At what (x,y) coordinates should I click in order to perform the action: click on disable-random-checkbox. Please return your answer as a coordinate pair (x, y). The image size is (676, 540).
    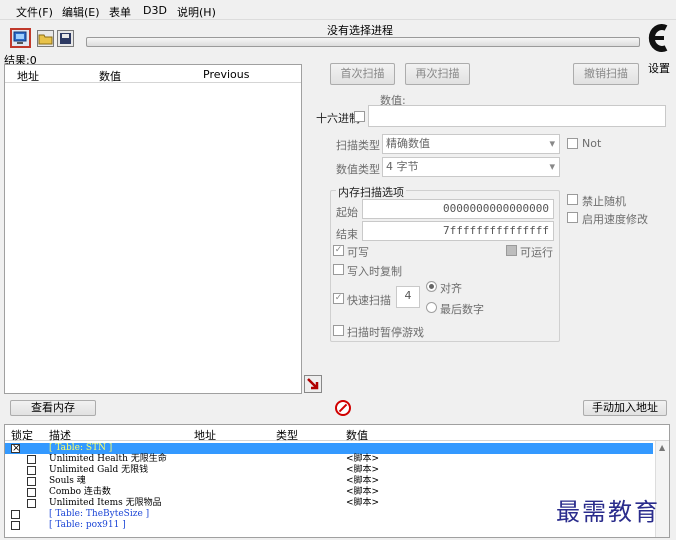
    Looking at the image, I should click on (572, 199).